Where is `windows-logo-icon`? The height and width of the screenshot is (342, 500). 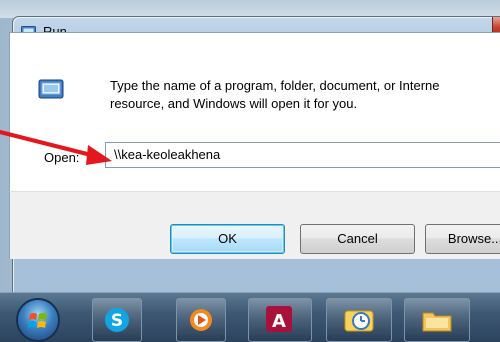 windows-logo-icon is located at coordinates (37, 320).